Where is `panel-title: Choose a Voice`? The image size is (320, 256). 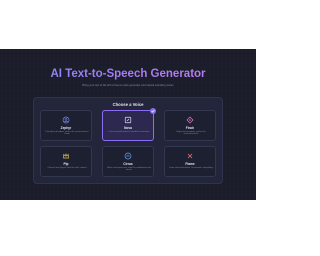 panel-title: Choose a Voice is located at coordinates (128, 104).